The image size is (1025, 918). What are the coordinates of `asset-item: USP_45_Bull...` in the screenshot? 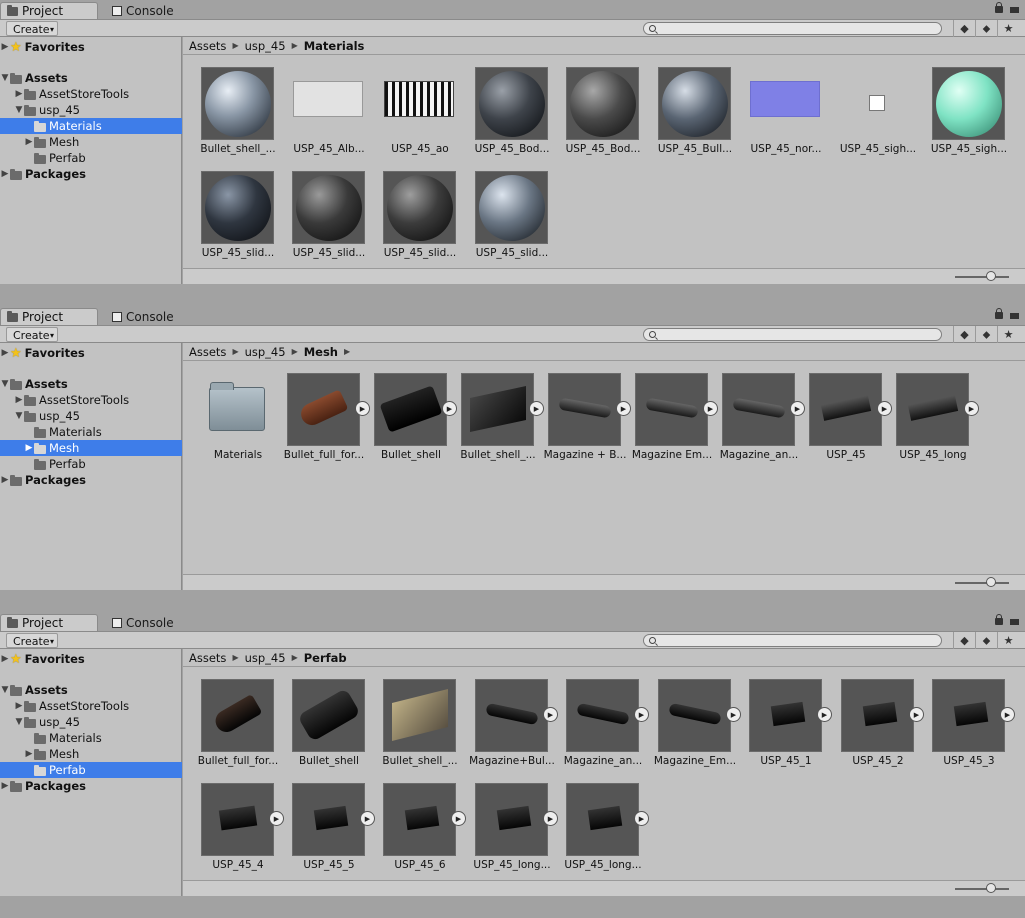 It's located at (686, 105).